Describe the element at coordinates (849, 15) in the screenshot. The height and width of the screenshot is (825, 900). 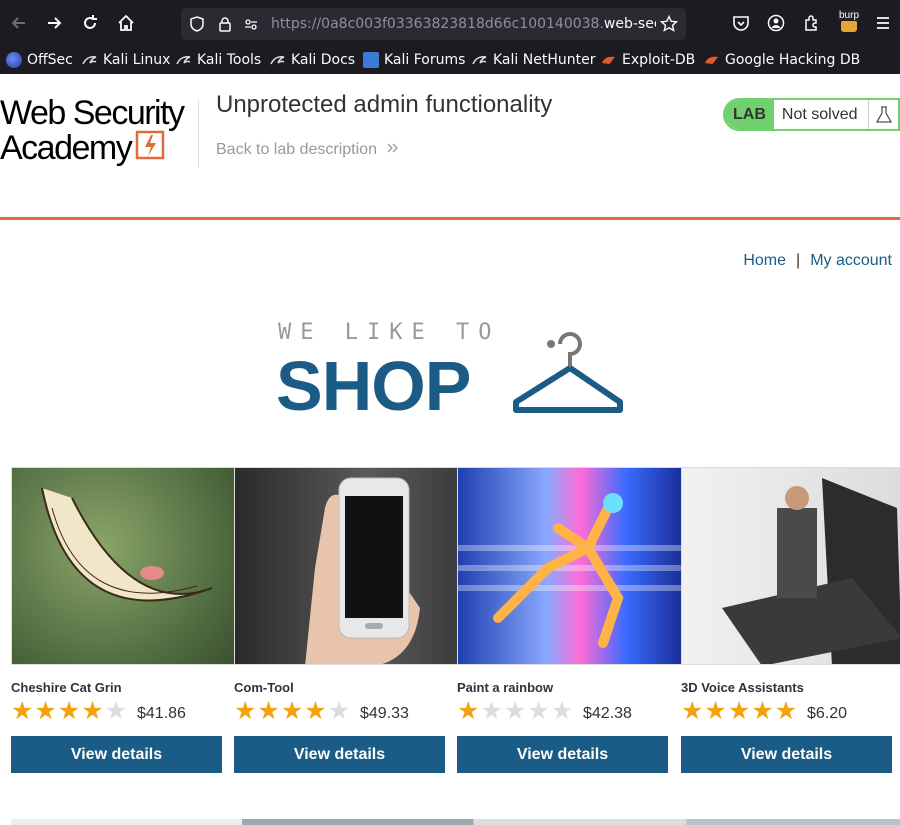
I see `burp-label: burp` at that location.